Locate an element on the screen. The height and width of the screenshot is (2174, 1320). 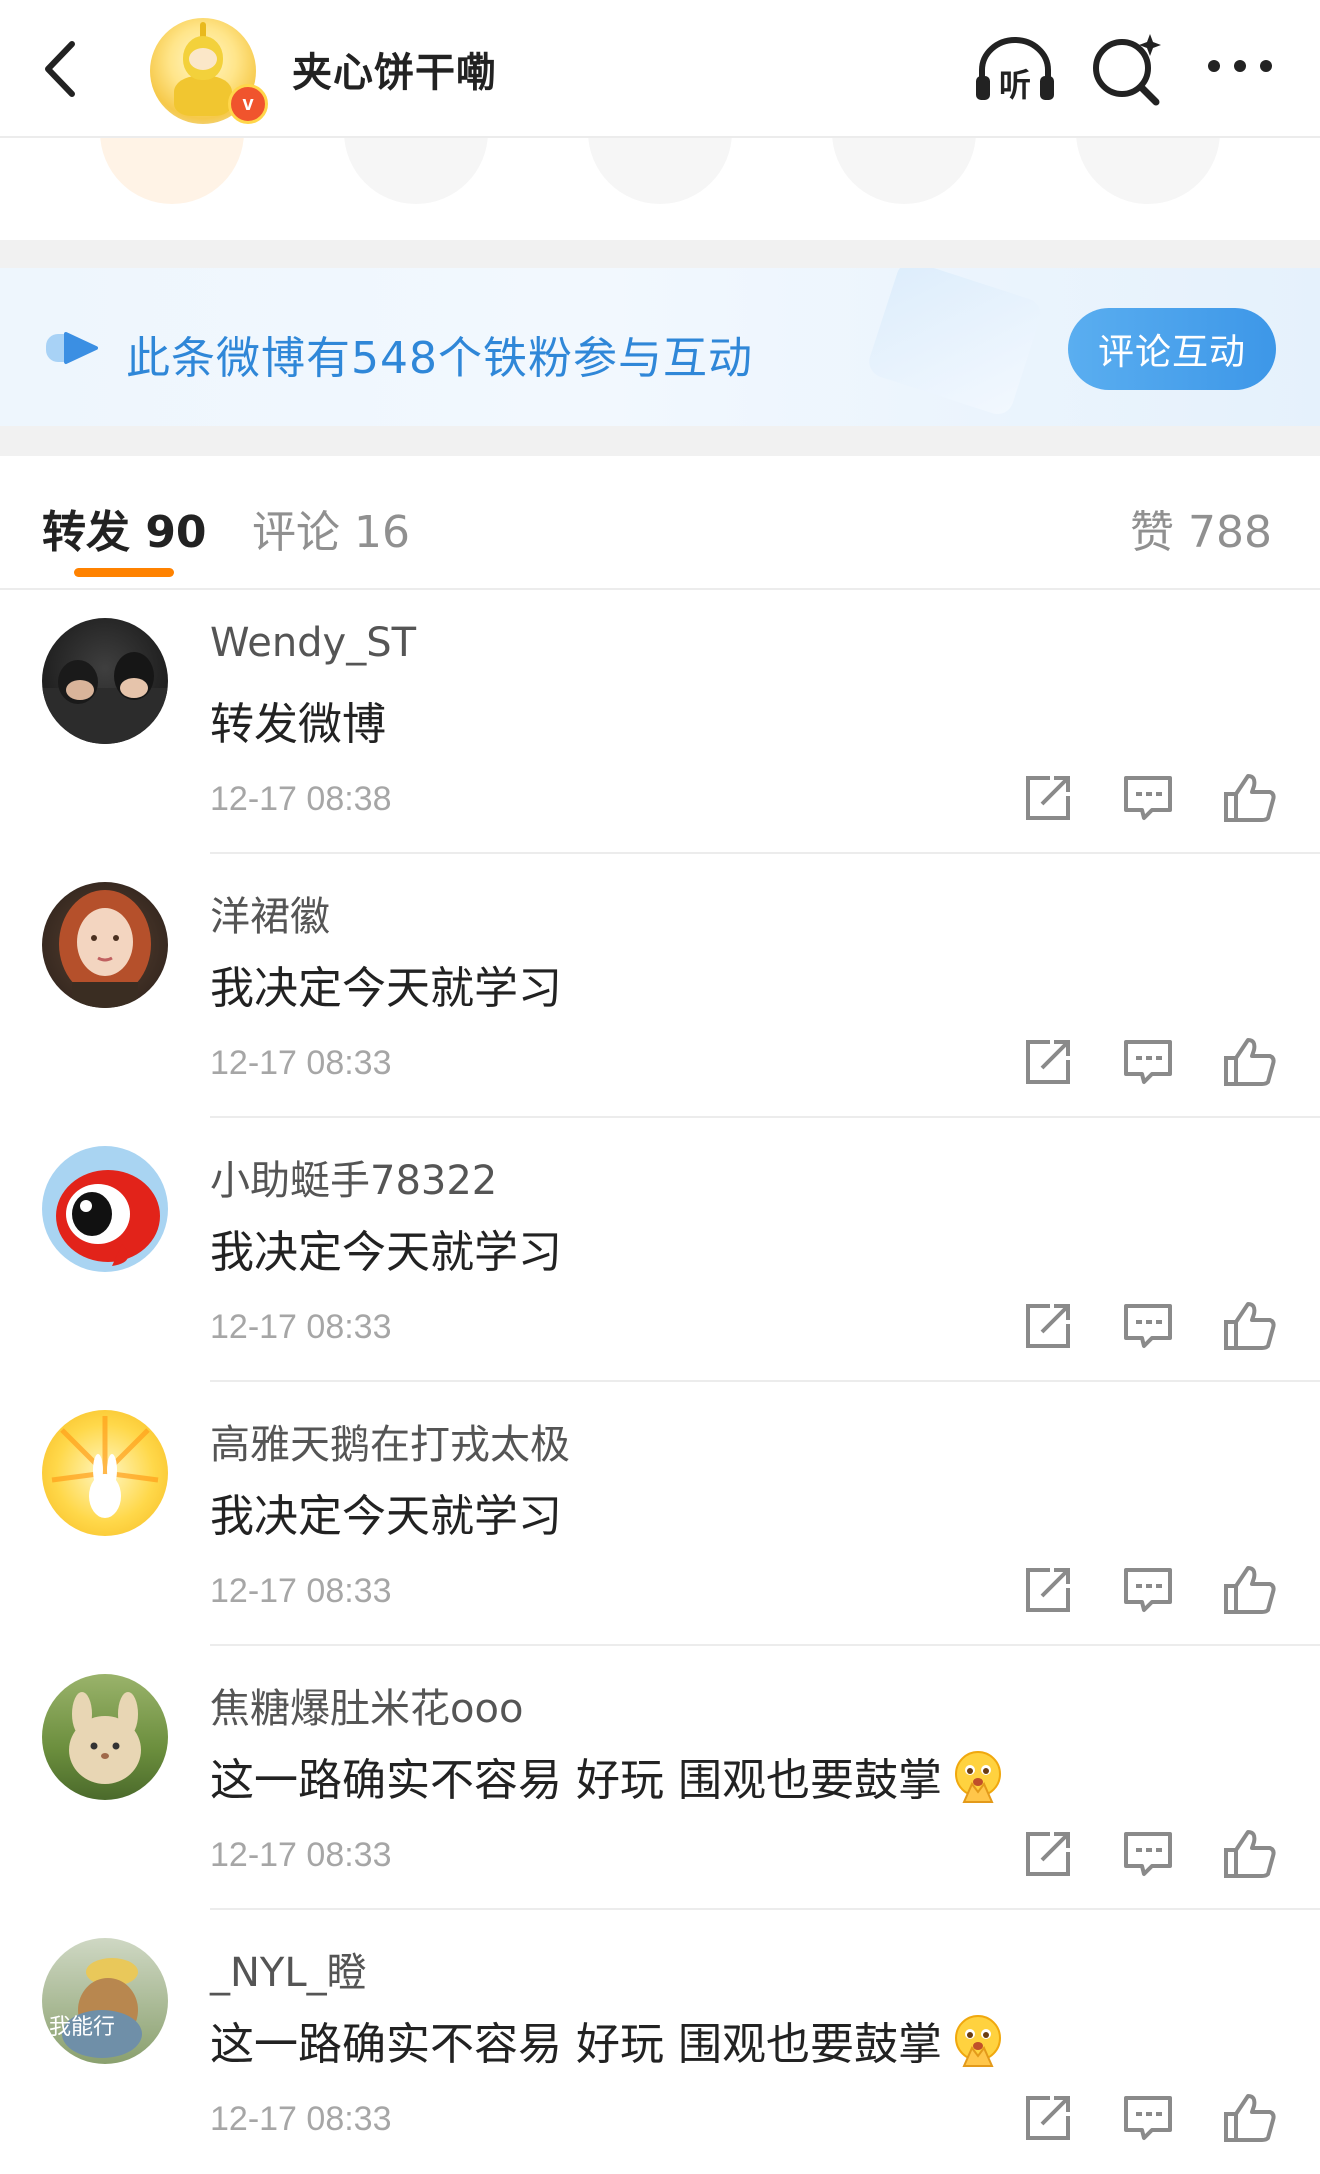
user-name: 焦糖爆肚米花ooo is located at coordinates (366, 1705).